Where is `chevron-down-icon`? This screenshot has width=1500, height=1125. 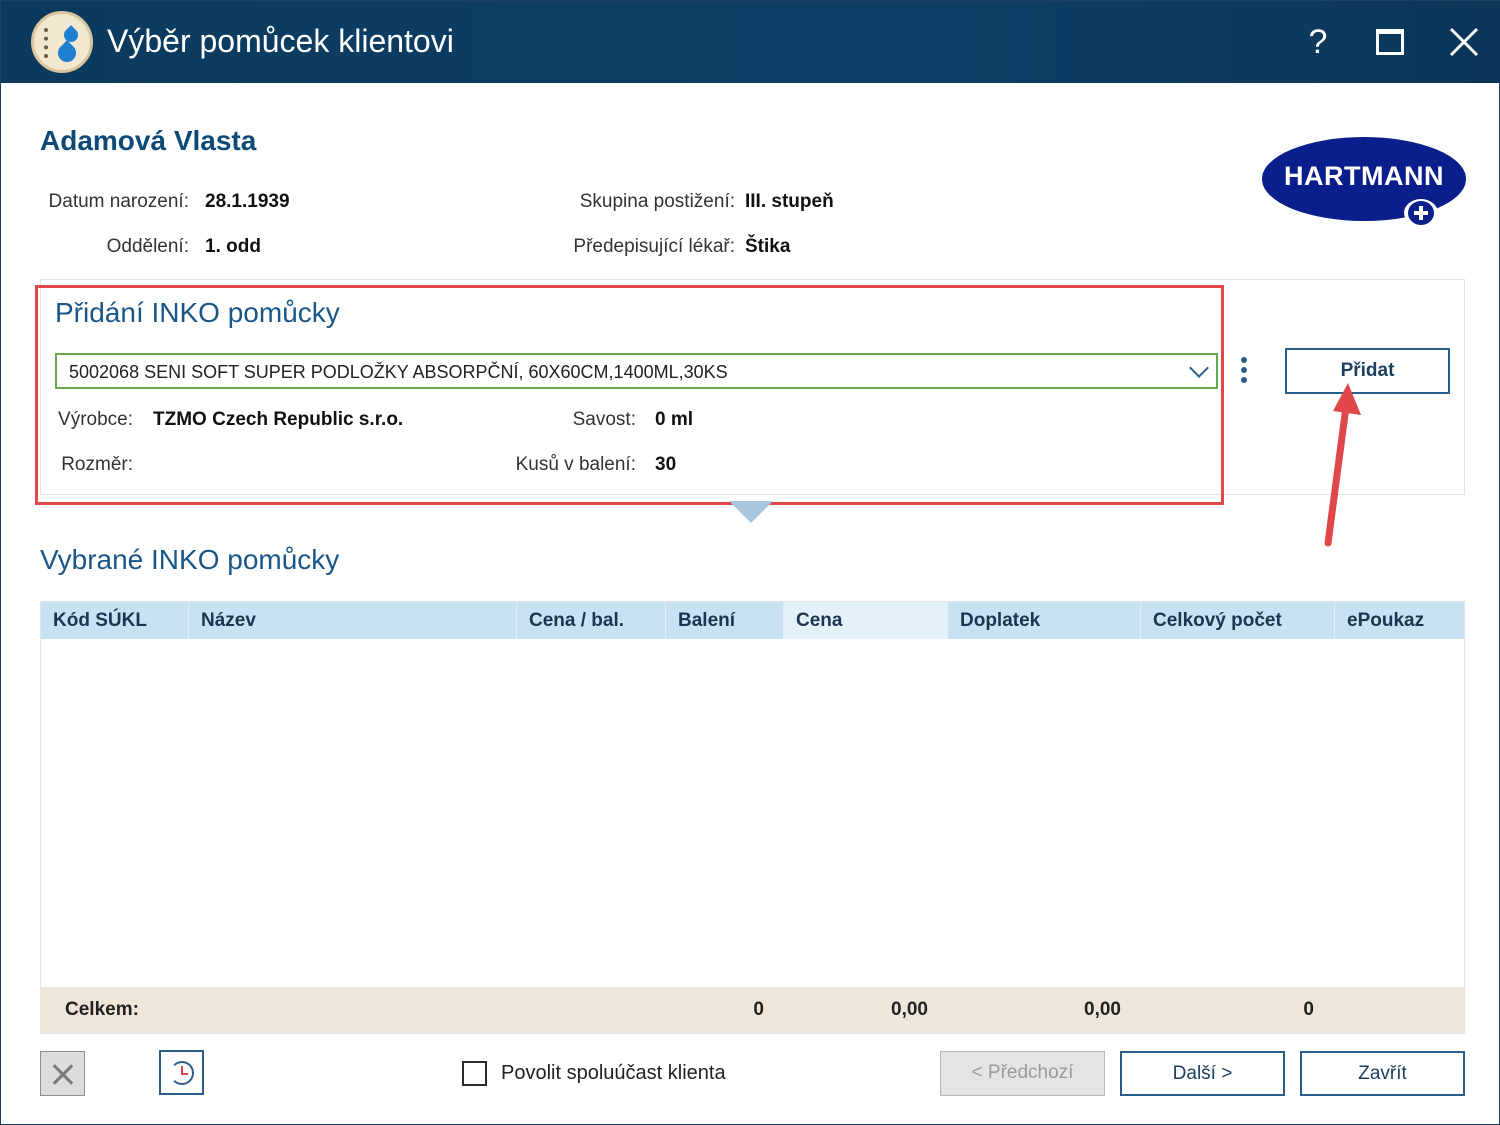
chevron-down-icon is located at coordinates (1199, 368).